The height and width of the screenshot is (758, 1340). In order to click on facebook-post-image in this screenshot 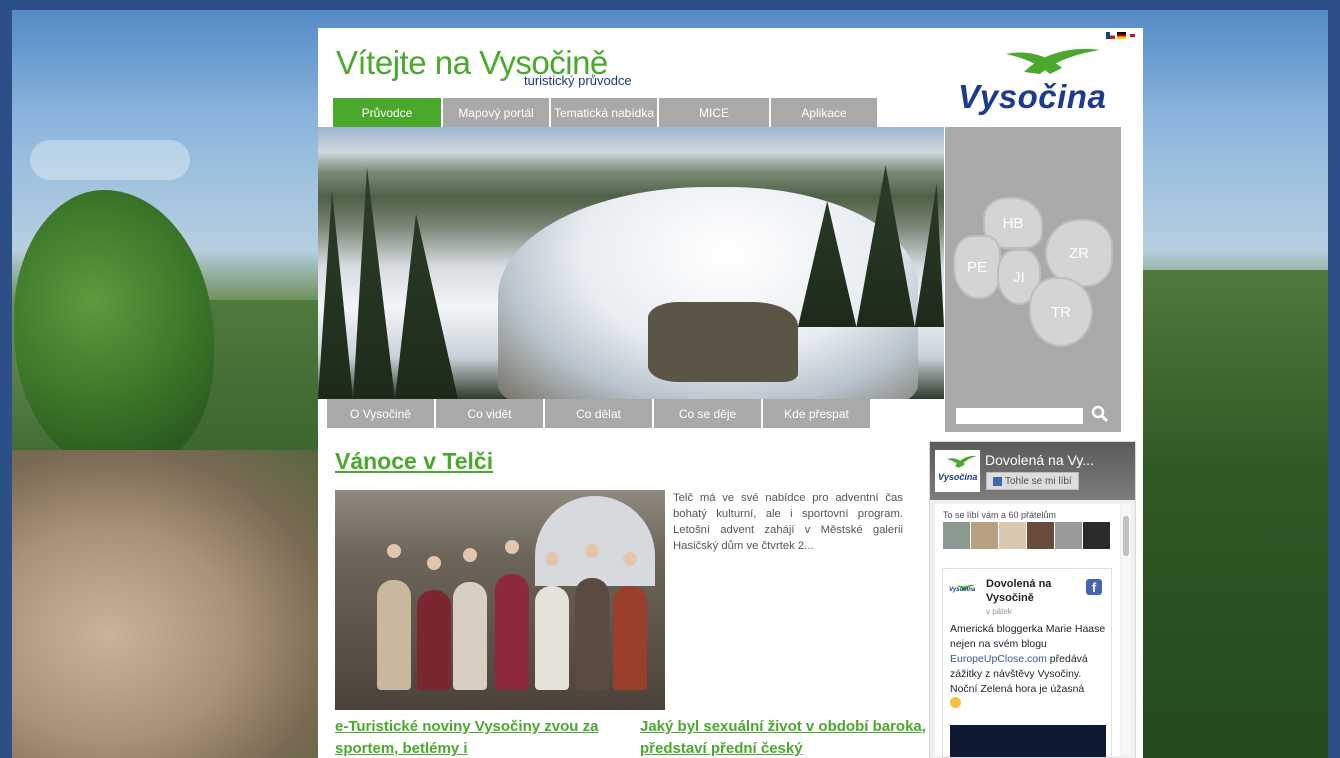, I will do `click(1028, 741)`.